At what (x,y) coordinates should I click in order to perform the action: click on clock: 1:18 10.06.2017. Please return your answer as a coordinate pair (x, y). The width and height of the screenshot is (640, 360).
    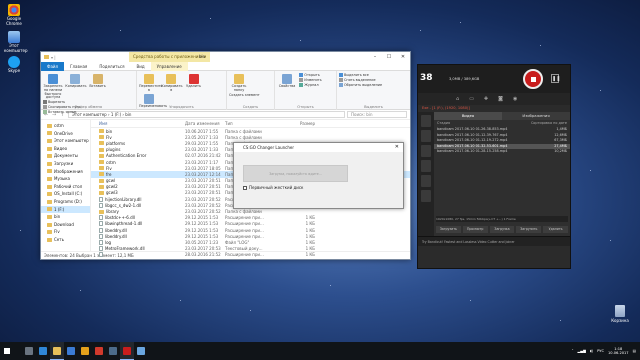
    Looking at the image, I should click on (618, 351).